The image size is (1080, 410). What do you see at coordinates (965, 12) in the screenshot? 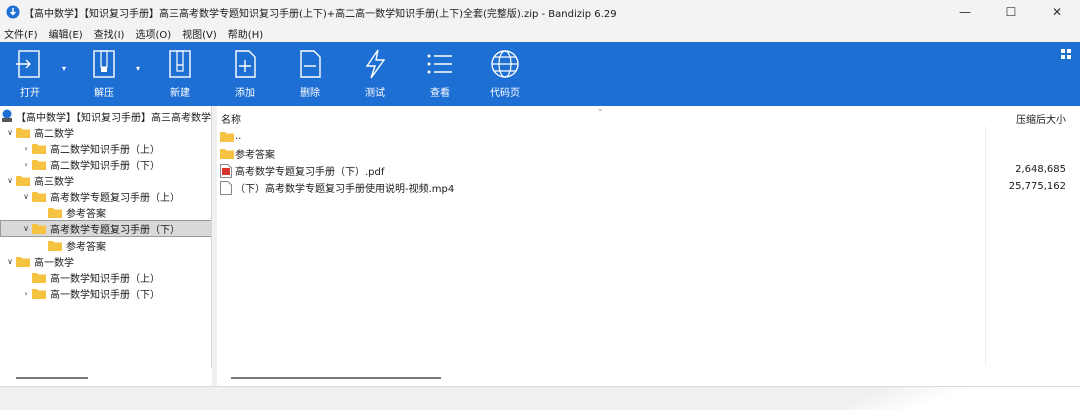
I see `minimize-button: —` at bounding box center [965, 12].